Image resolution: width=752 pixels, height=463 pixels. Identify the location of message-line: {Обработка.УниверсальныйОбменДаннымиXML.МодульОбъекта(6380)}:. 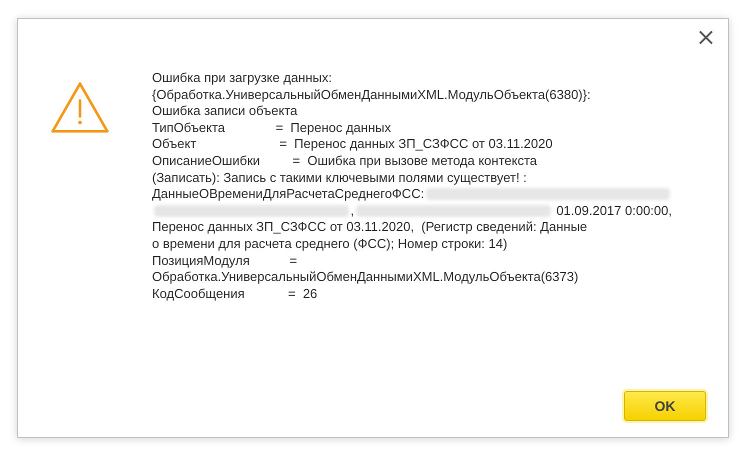
(372, 95).